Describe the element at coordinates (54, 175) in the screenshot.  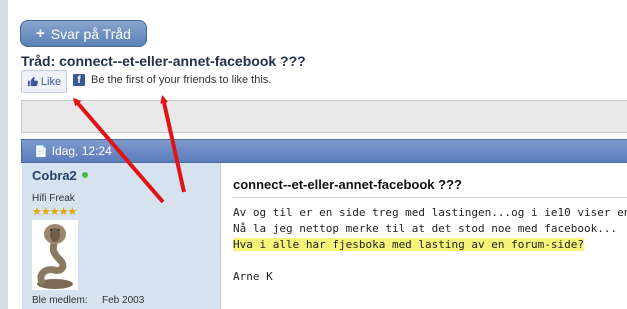
I see `username-link: Cobra2` at that location.